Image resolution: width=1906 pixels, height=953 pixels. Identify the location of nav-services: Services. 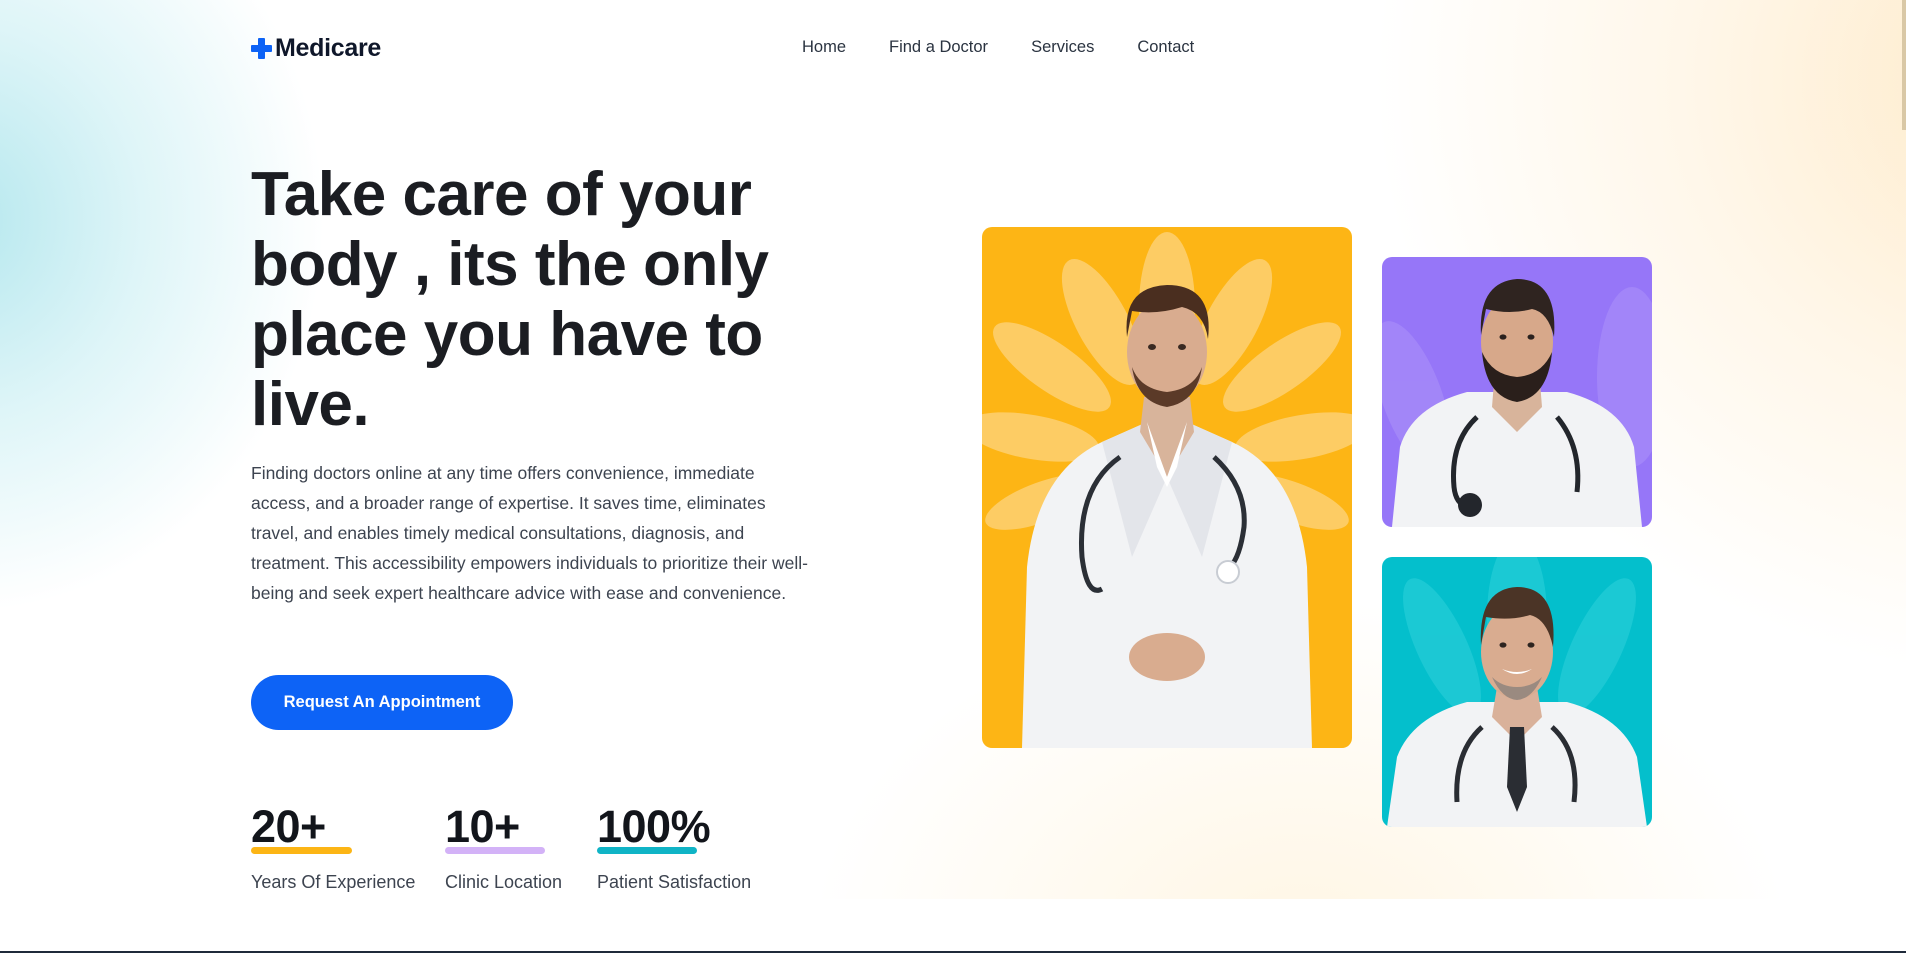
(1062, 47).